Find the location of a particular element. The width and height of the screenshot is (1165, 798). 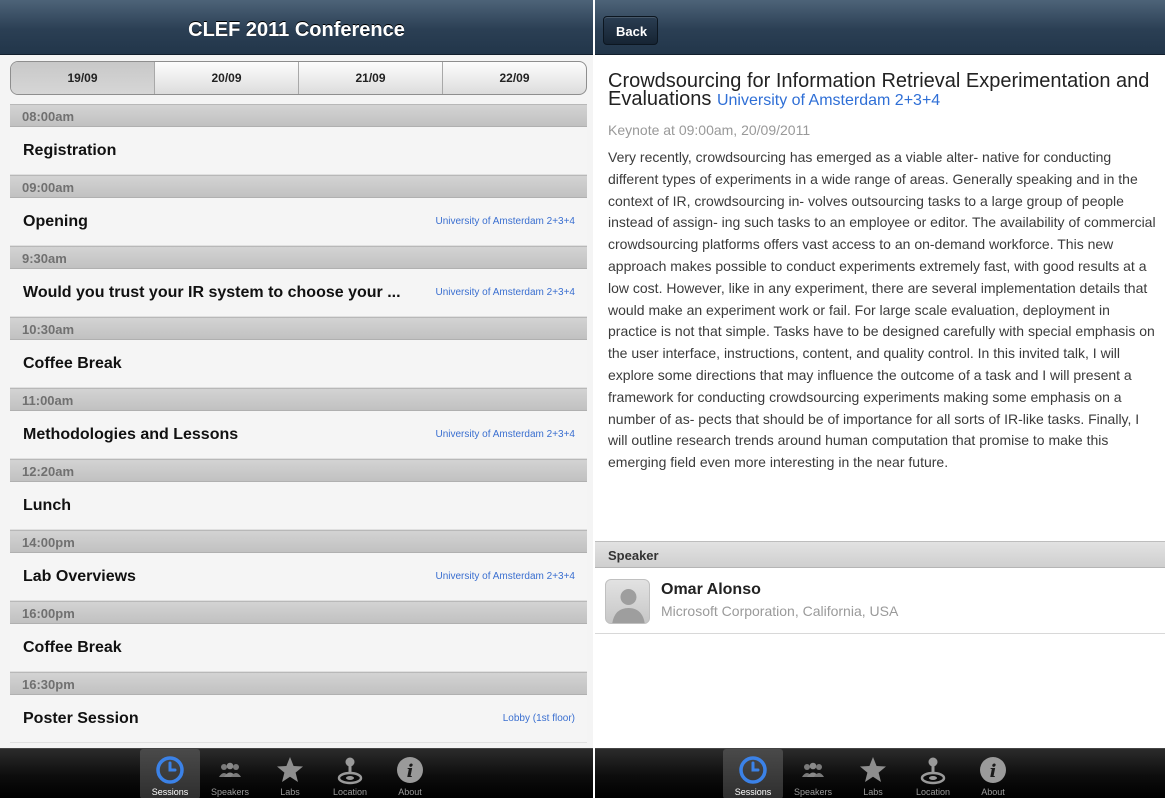

session-row-registration: Registration is located at coordinates (298, 151).